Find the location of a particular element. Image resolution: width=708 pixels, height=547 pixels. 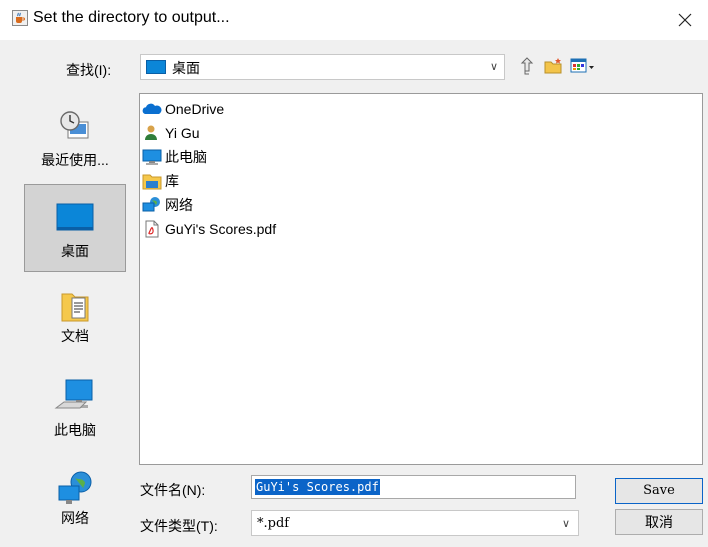

save-button: Save is located at coordinates (659, 491).